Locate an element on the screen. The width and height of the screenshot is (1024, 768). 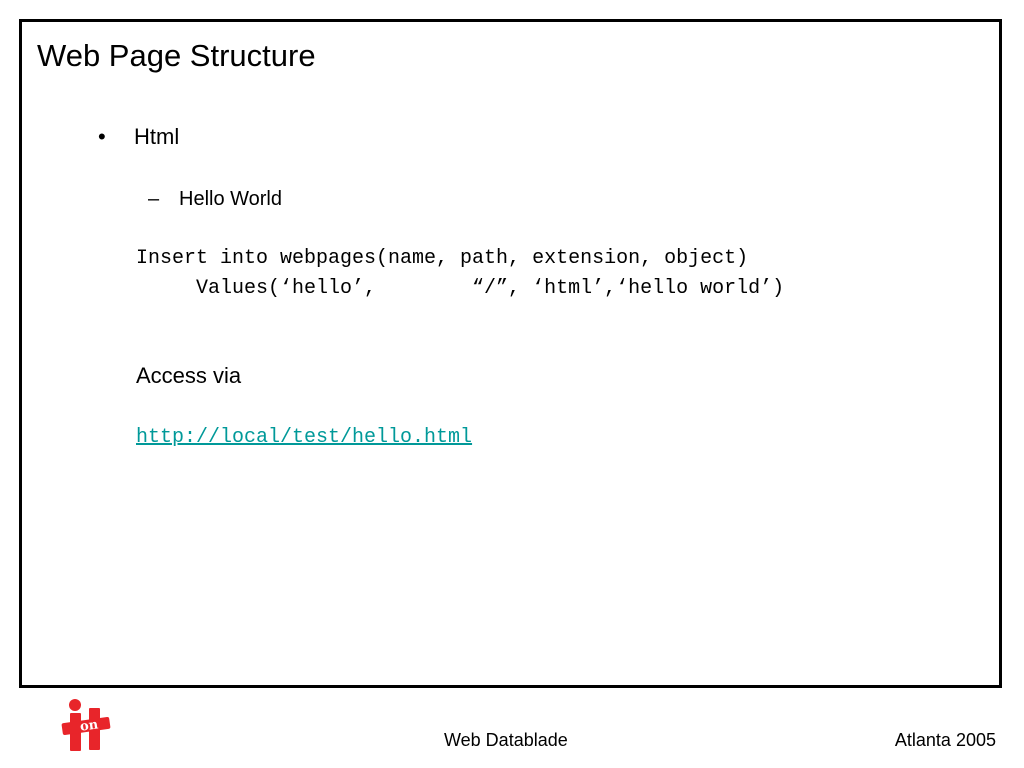
hello-page-link: http://local/test/hello.html is located at coordinates (304, 437).